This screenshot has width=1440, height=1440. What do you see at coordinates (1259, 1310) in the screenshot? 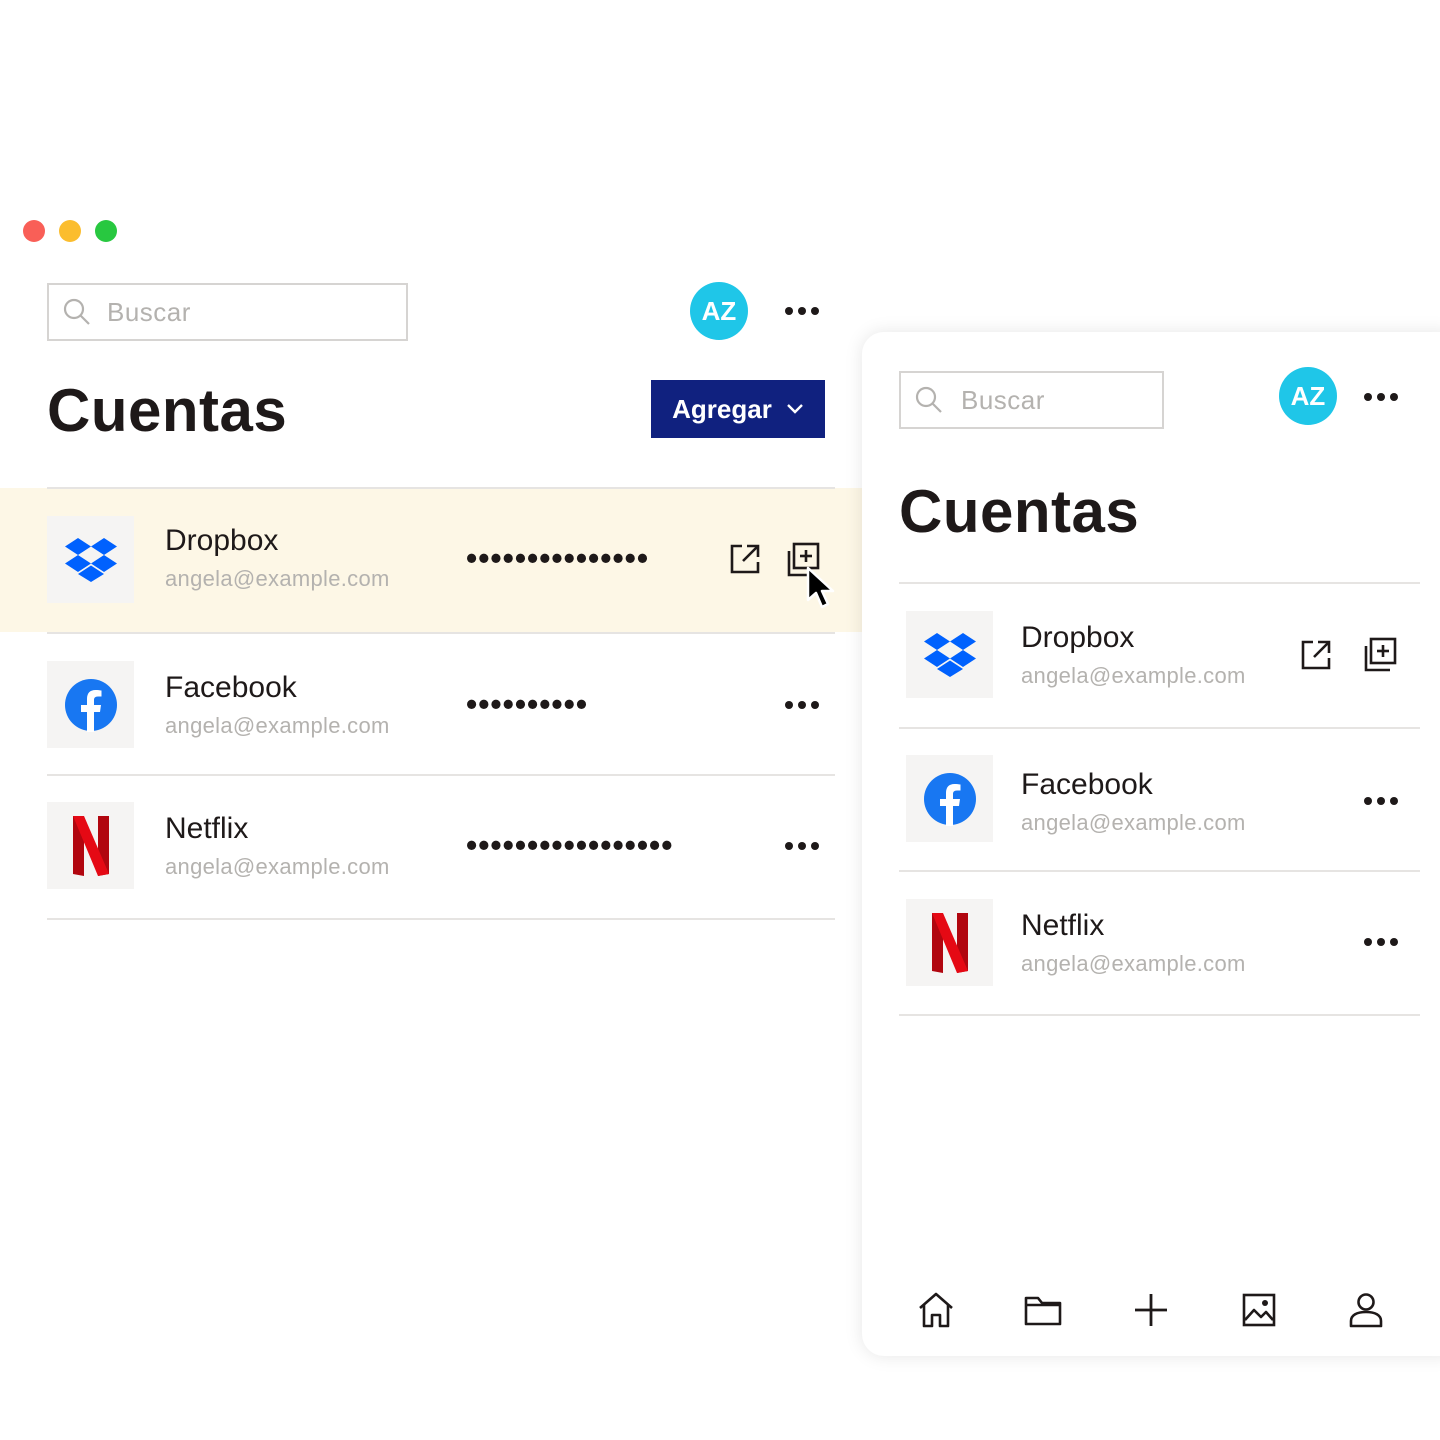
I see `photo-icon` at bounding box center [1259, 1310].